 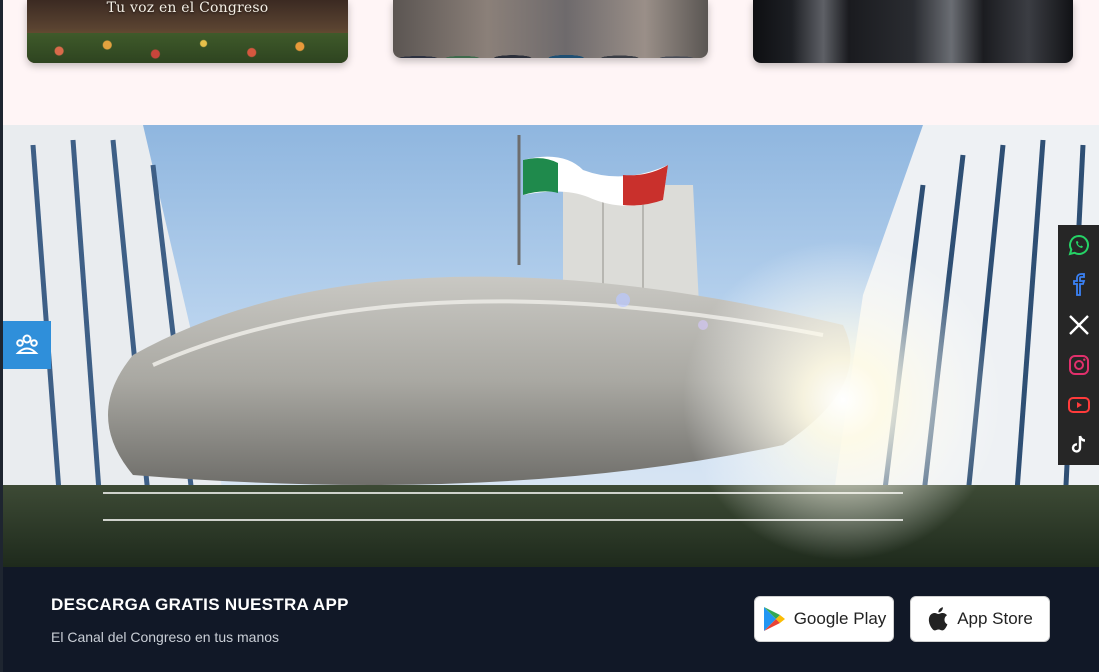 I want to click on app-store-button: App Store, so click(x=980, y=619).